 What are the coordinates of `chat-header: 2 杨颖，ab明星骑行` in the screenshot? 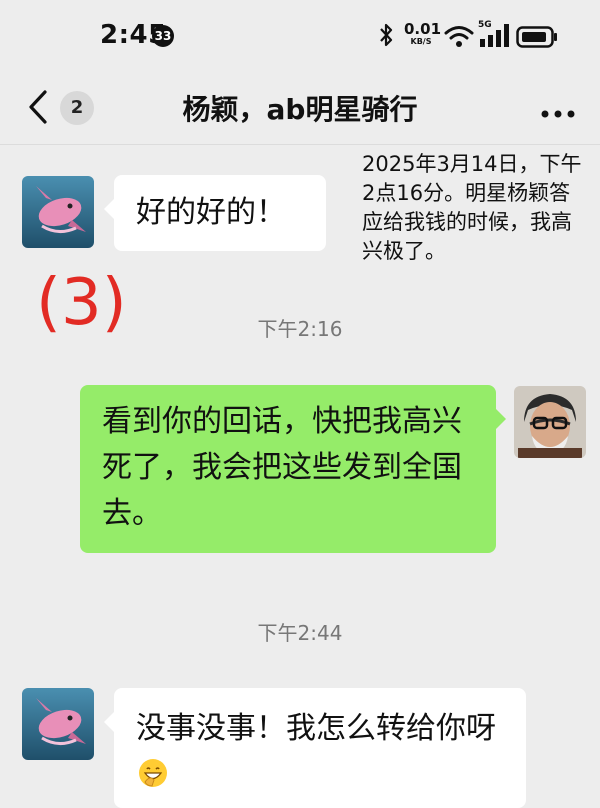 It's located at (300, 108).